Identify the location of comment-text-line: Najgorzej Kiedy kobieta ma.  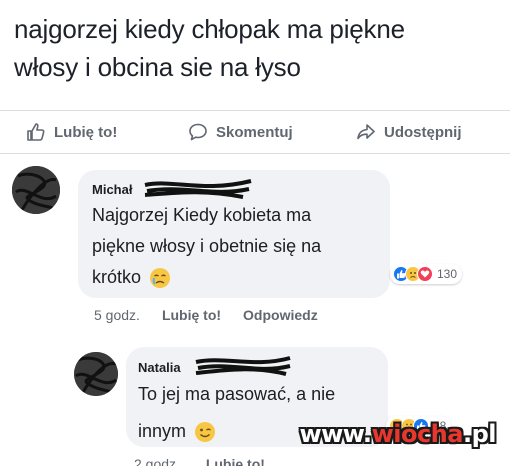
(202, 215).